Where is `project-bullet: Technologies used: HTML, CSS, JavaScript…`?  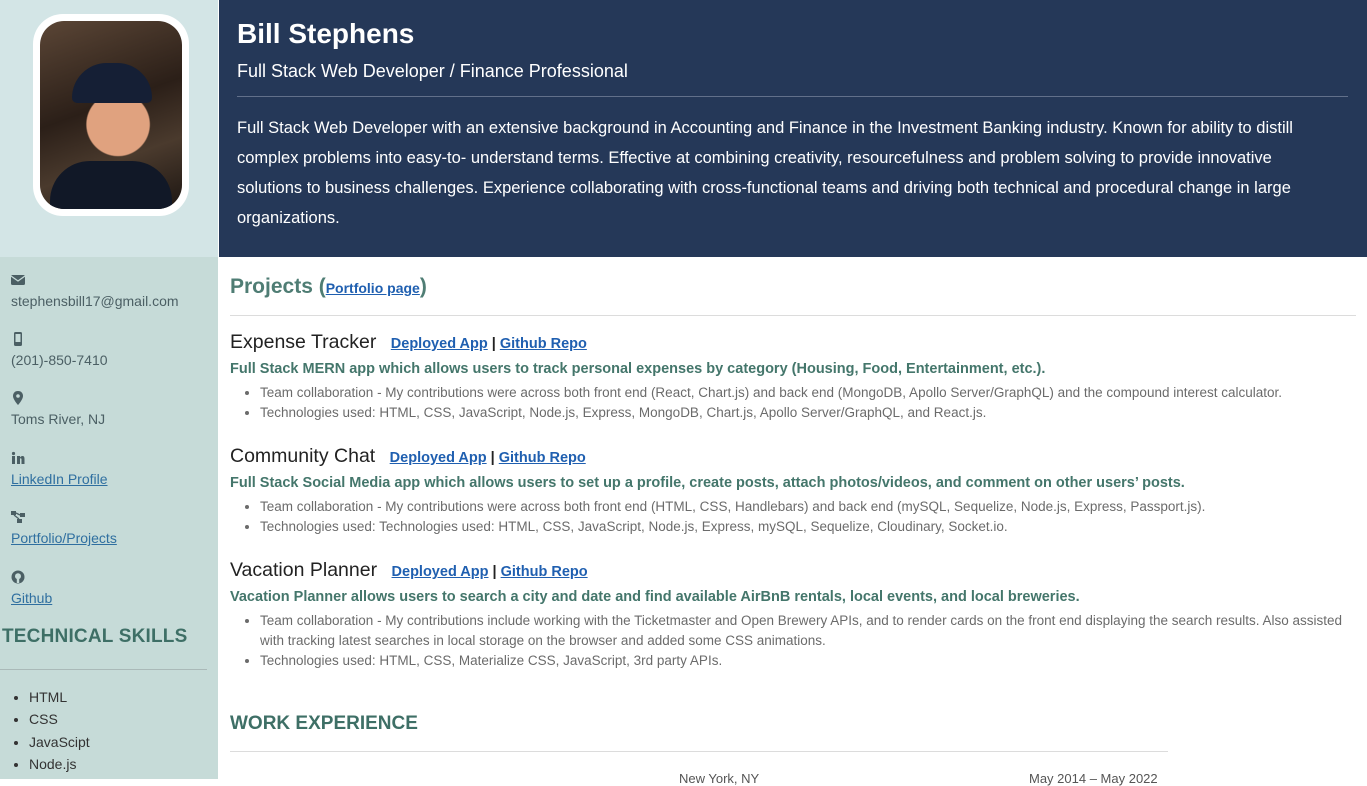
project-bullet: Technologies used: HTML, CSS, JavaScript… is located at coordinates (808, 413).